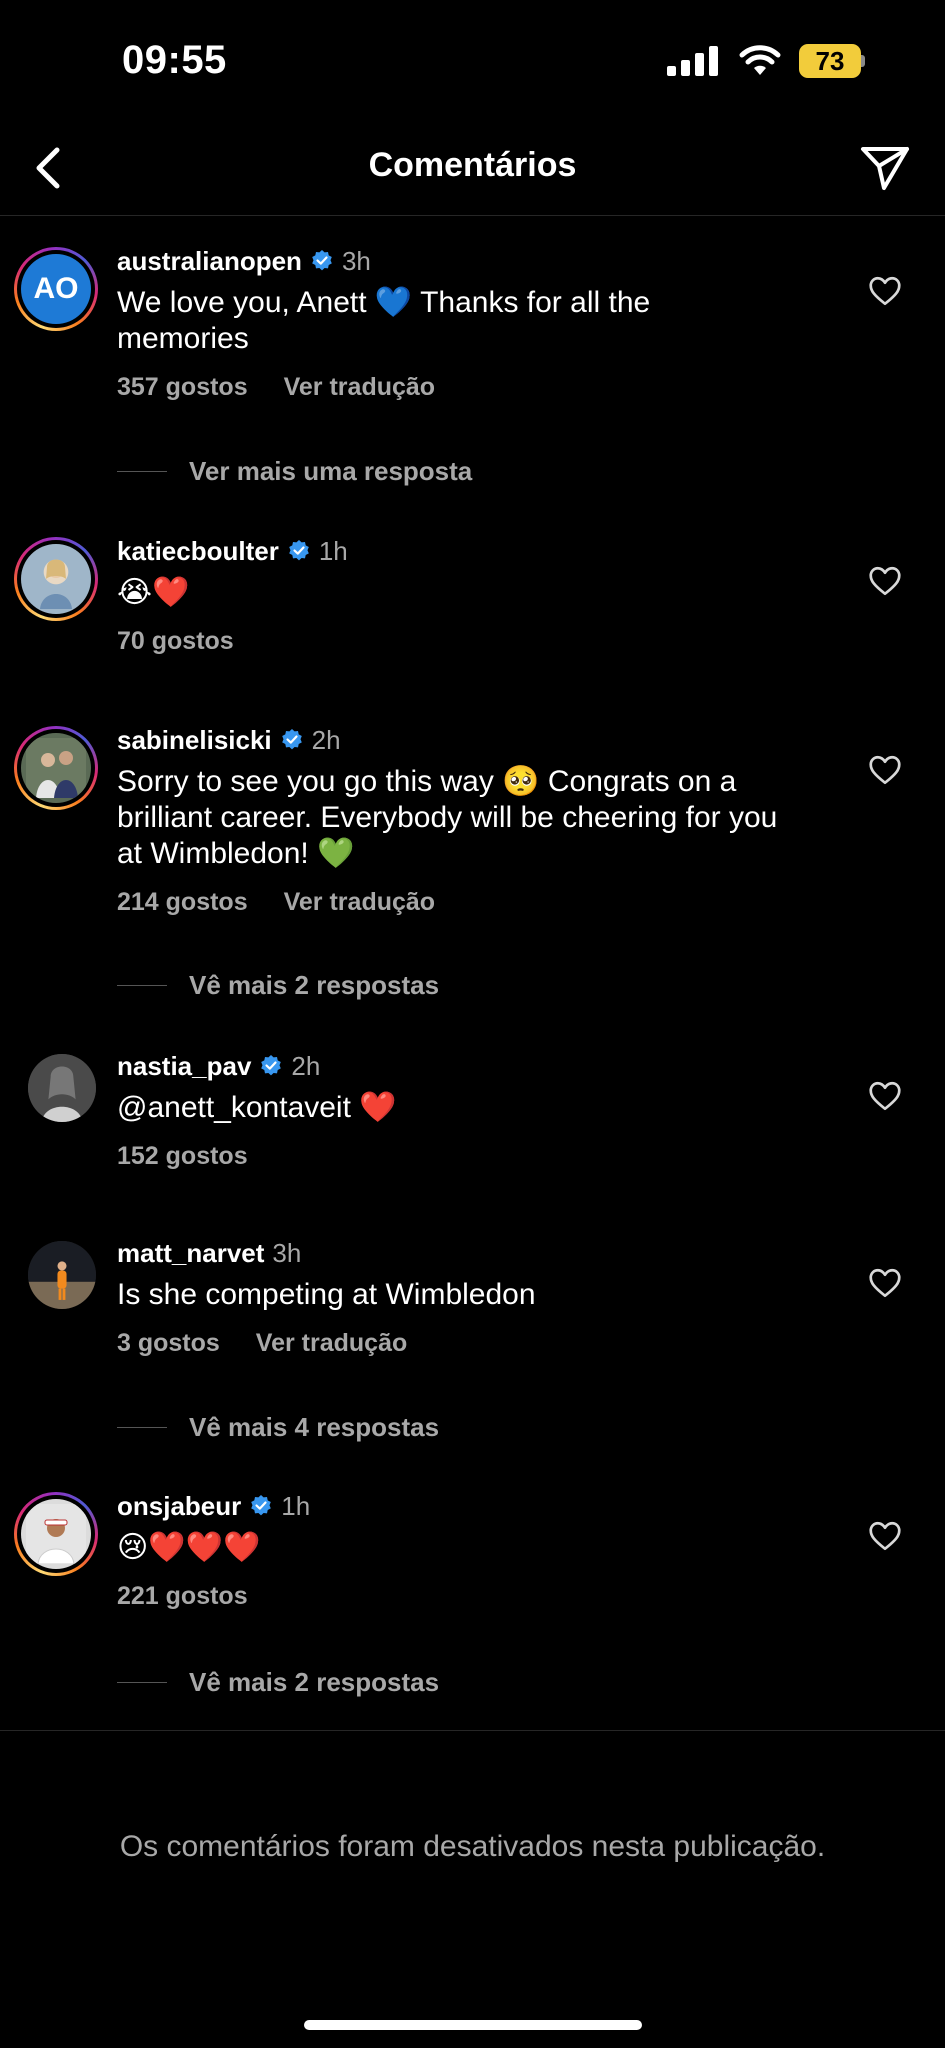  What do you see at coordinates (472, 1730) in the screenshot?
I see `divider` at bounding box center [472, 1730].